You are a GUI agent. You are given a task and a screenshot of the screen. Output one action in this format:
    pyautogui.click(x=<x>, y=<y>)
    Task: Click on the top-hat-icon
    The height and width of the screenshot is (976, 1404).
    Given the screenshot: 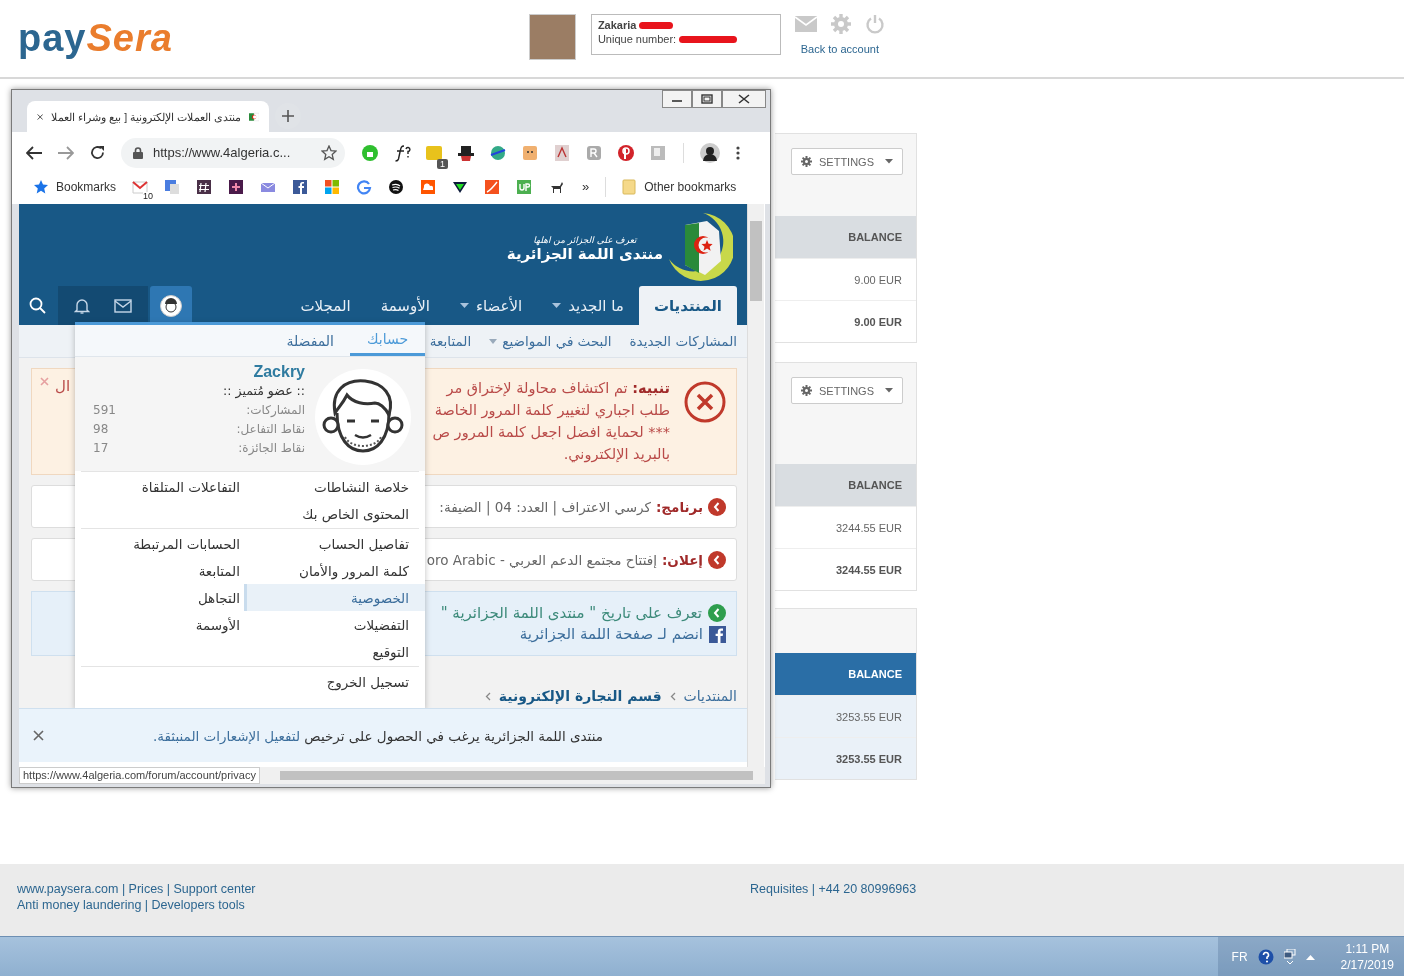 What is the action you would take?
    pyautogui.click(x=466, y=152)
    